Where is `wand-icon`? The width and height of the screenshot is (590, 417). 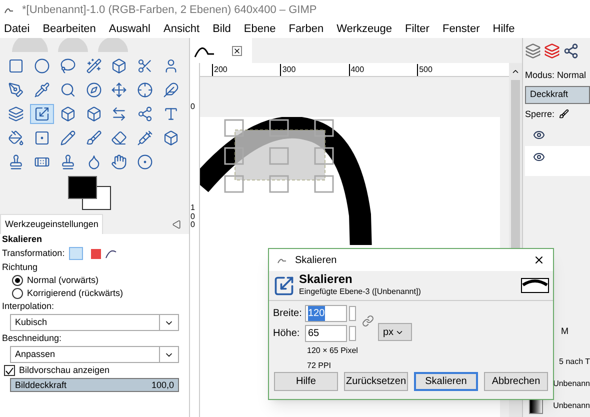
wand-icon is located at coordinates (94, 66).